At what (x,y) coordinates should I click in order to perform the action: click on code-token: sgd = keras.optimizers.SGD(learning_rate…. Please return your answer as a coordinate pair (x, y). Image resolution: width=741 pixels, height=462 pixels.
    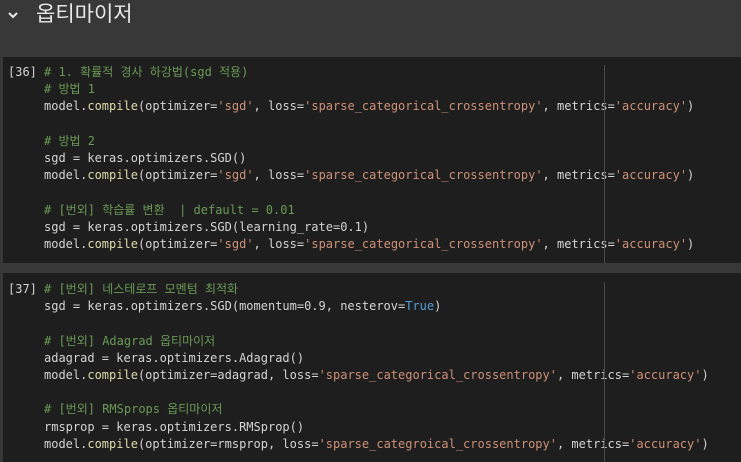
    Looking at the image, I should click on (207, 226).